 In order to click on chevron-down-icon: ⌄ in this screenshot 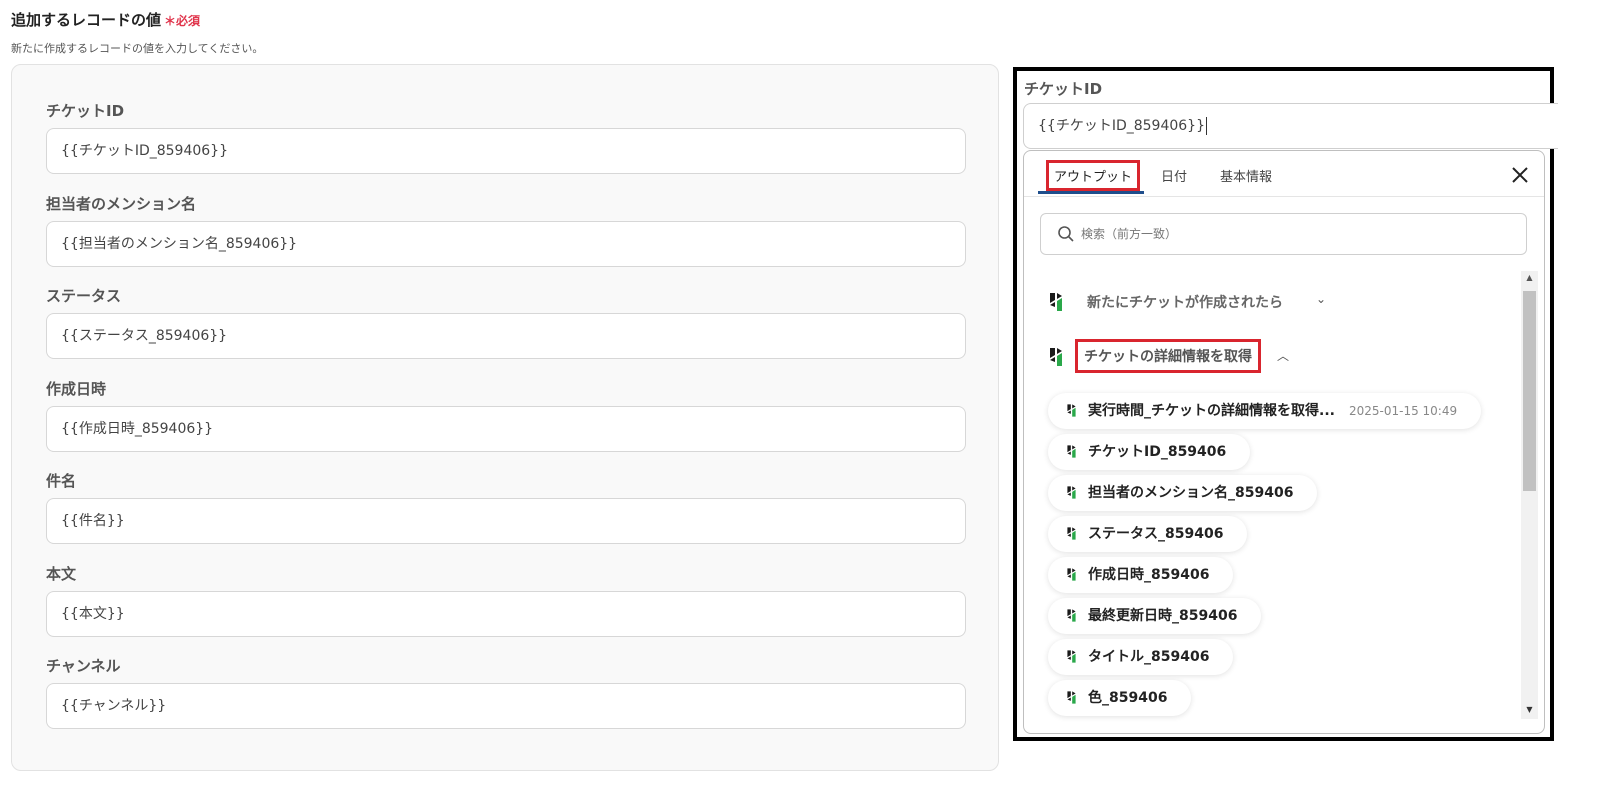, I will do `click(1321, 299)`.